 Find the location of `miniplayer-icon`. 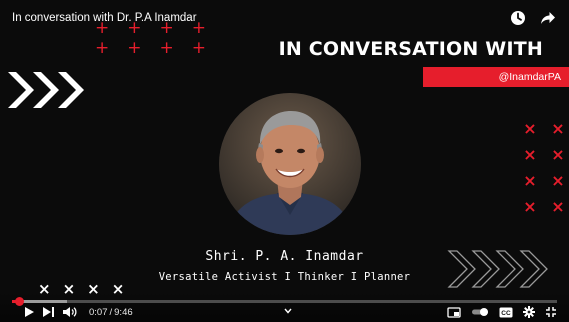

miniplayer-icon is located at coordinates (454, 312).